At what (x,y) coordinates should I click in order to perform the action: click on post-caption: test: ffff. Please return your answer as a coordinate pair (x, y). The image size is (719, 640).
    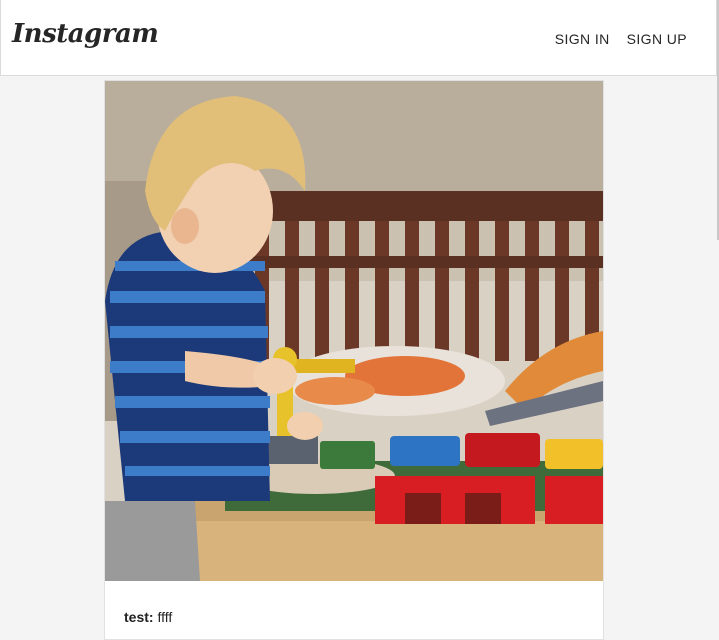
    Looking at the image, I should click on (148, 617).